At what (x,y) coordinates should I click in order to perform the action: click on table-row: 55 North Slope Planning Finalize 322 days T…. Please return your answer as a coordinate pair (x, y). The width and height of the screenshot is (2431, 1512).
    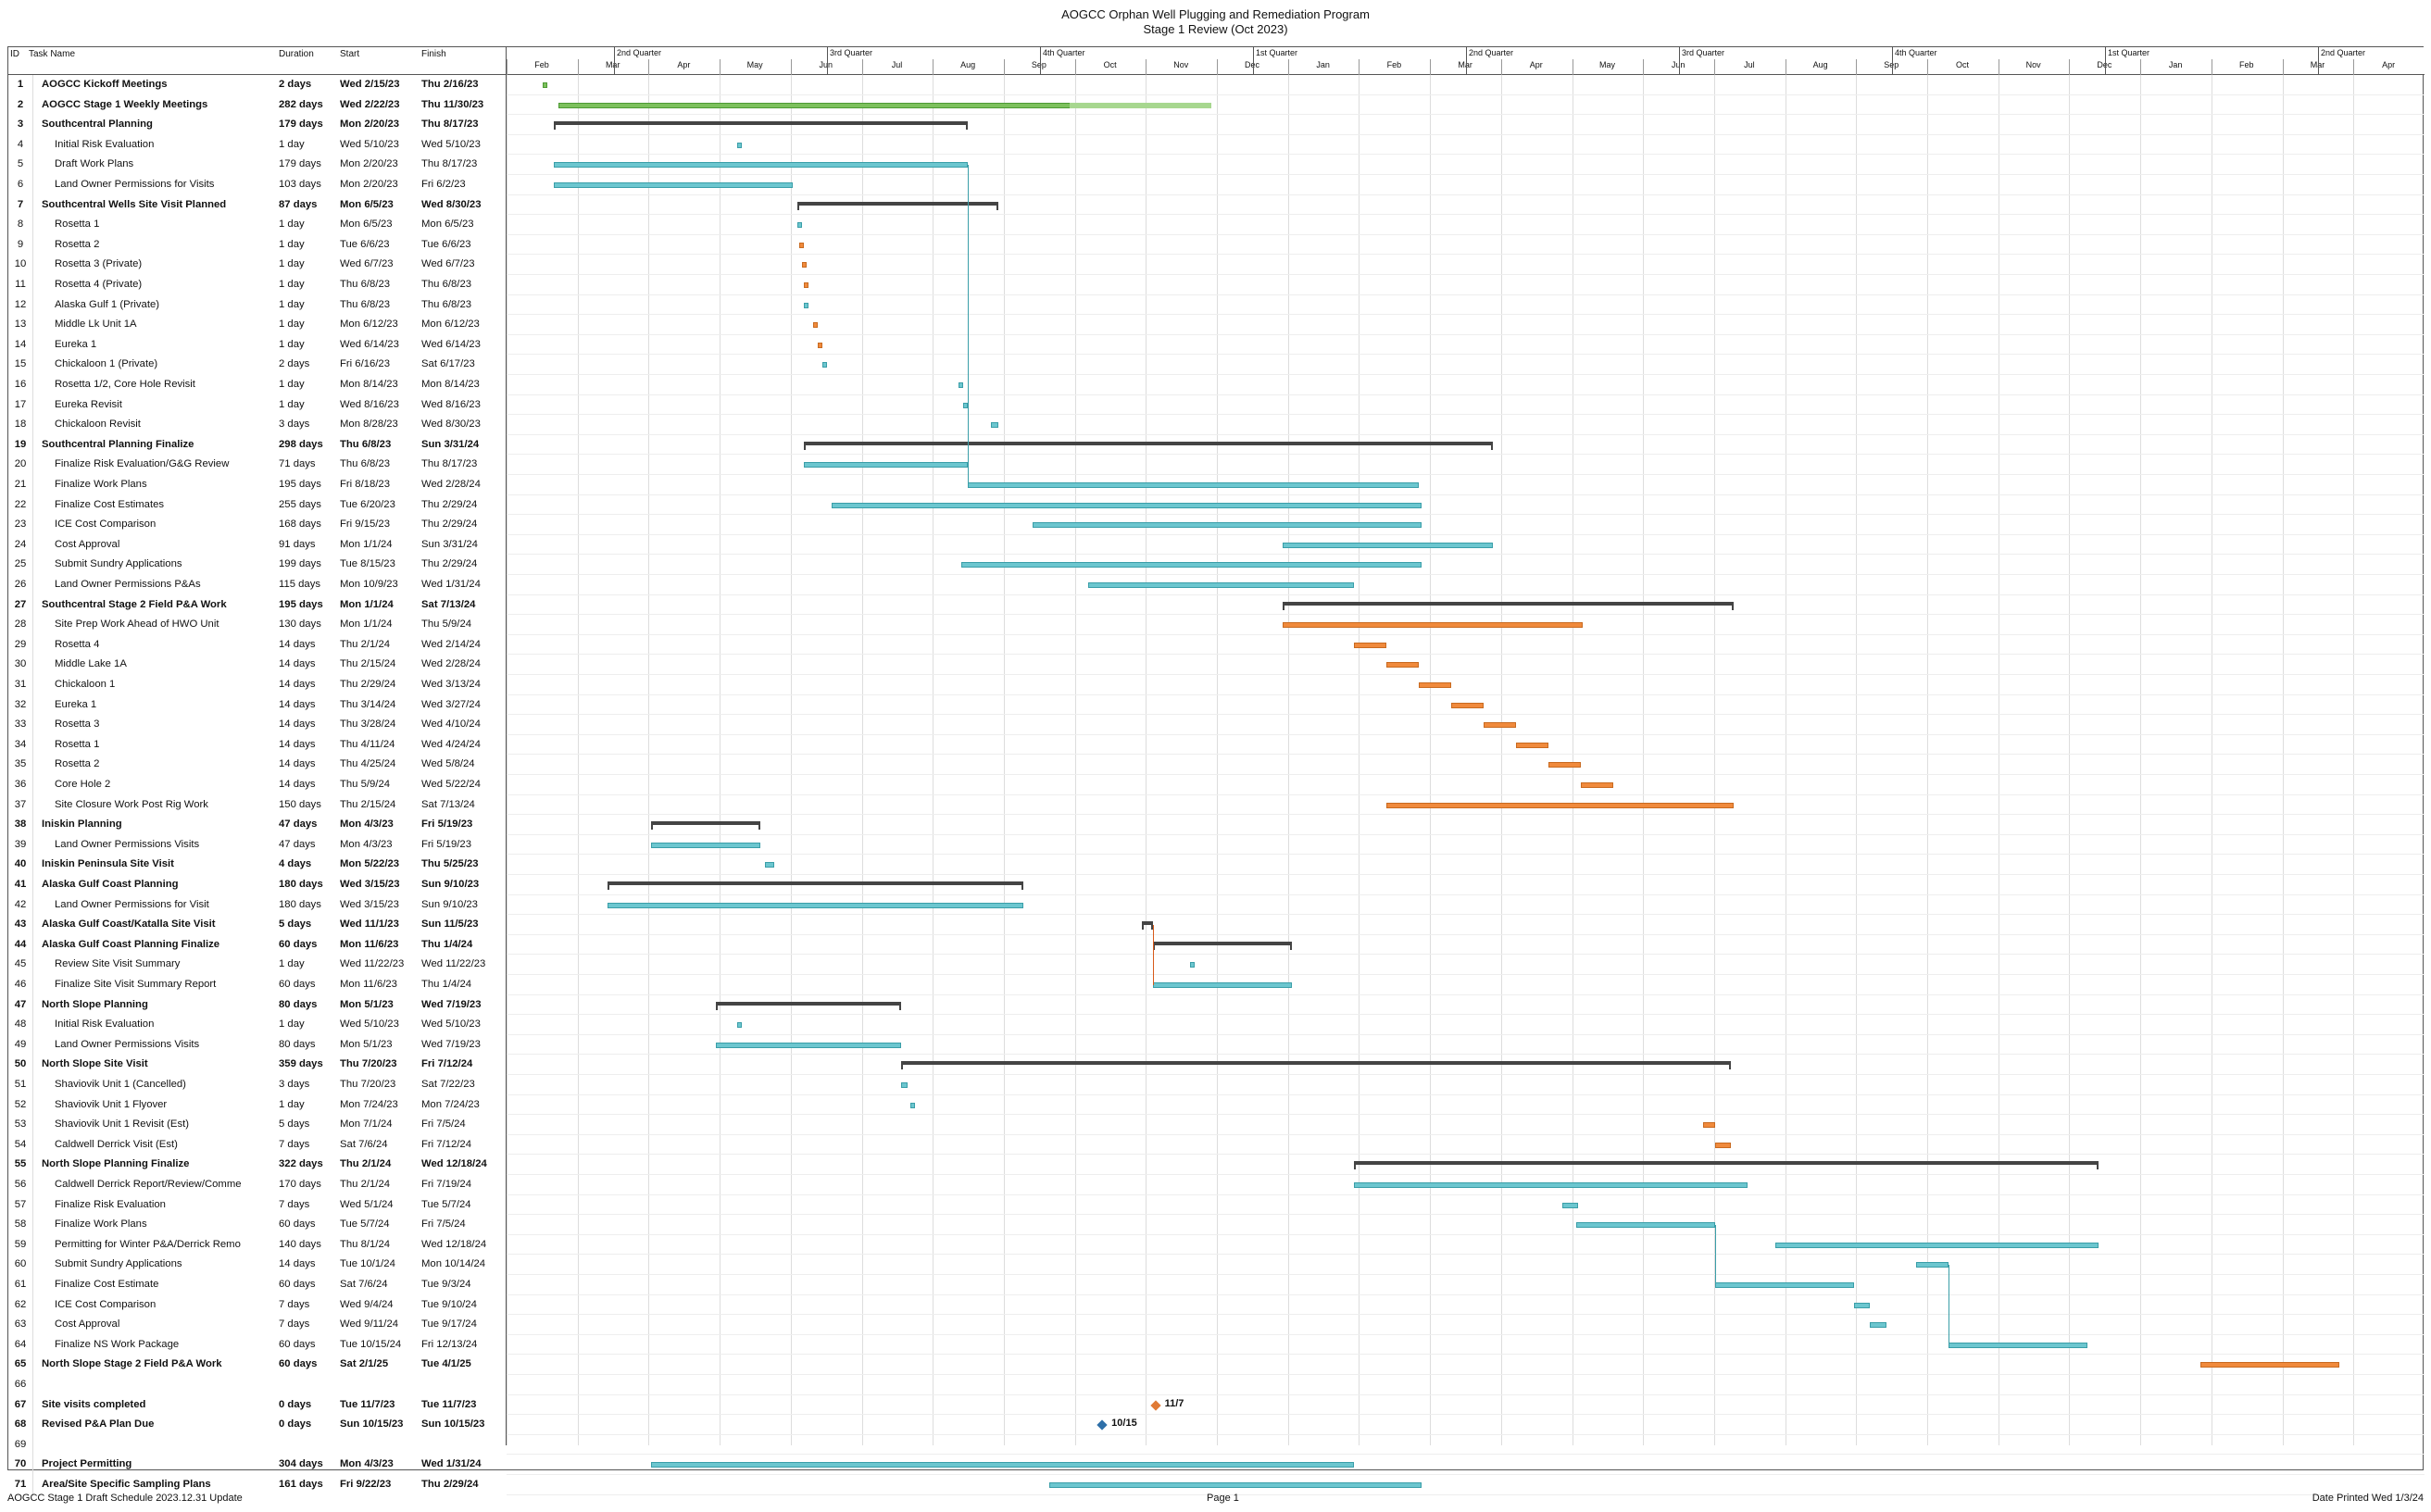
    Looking at the image, I should click on (257, 1165).